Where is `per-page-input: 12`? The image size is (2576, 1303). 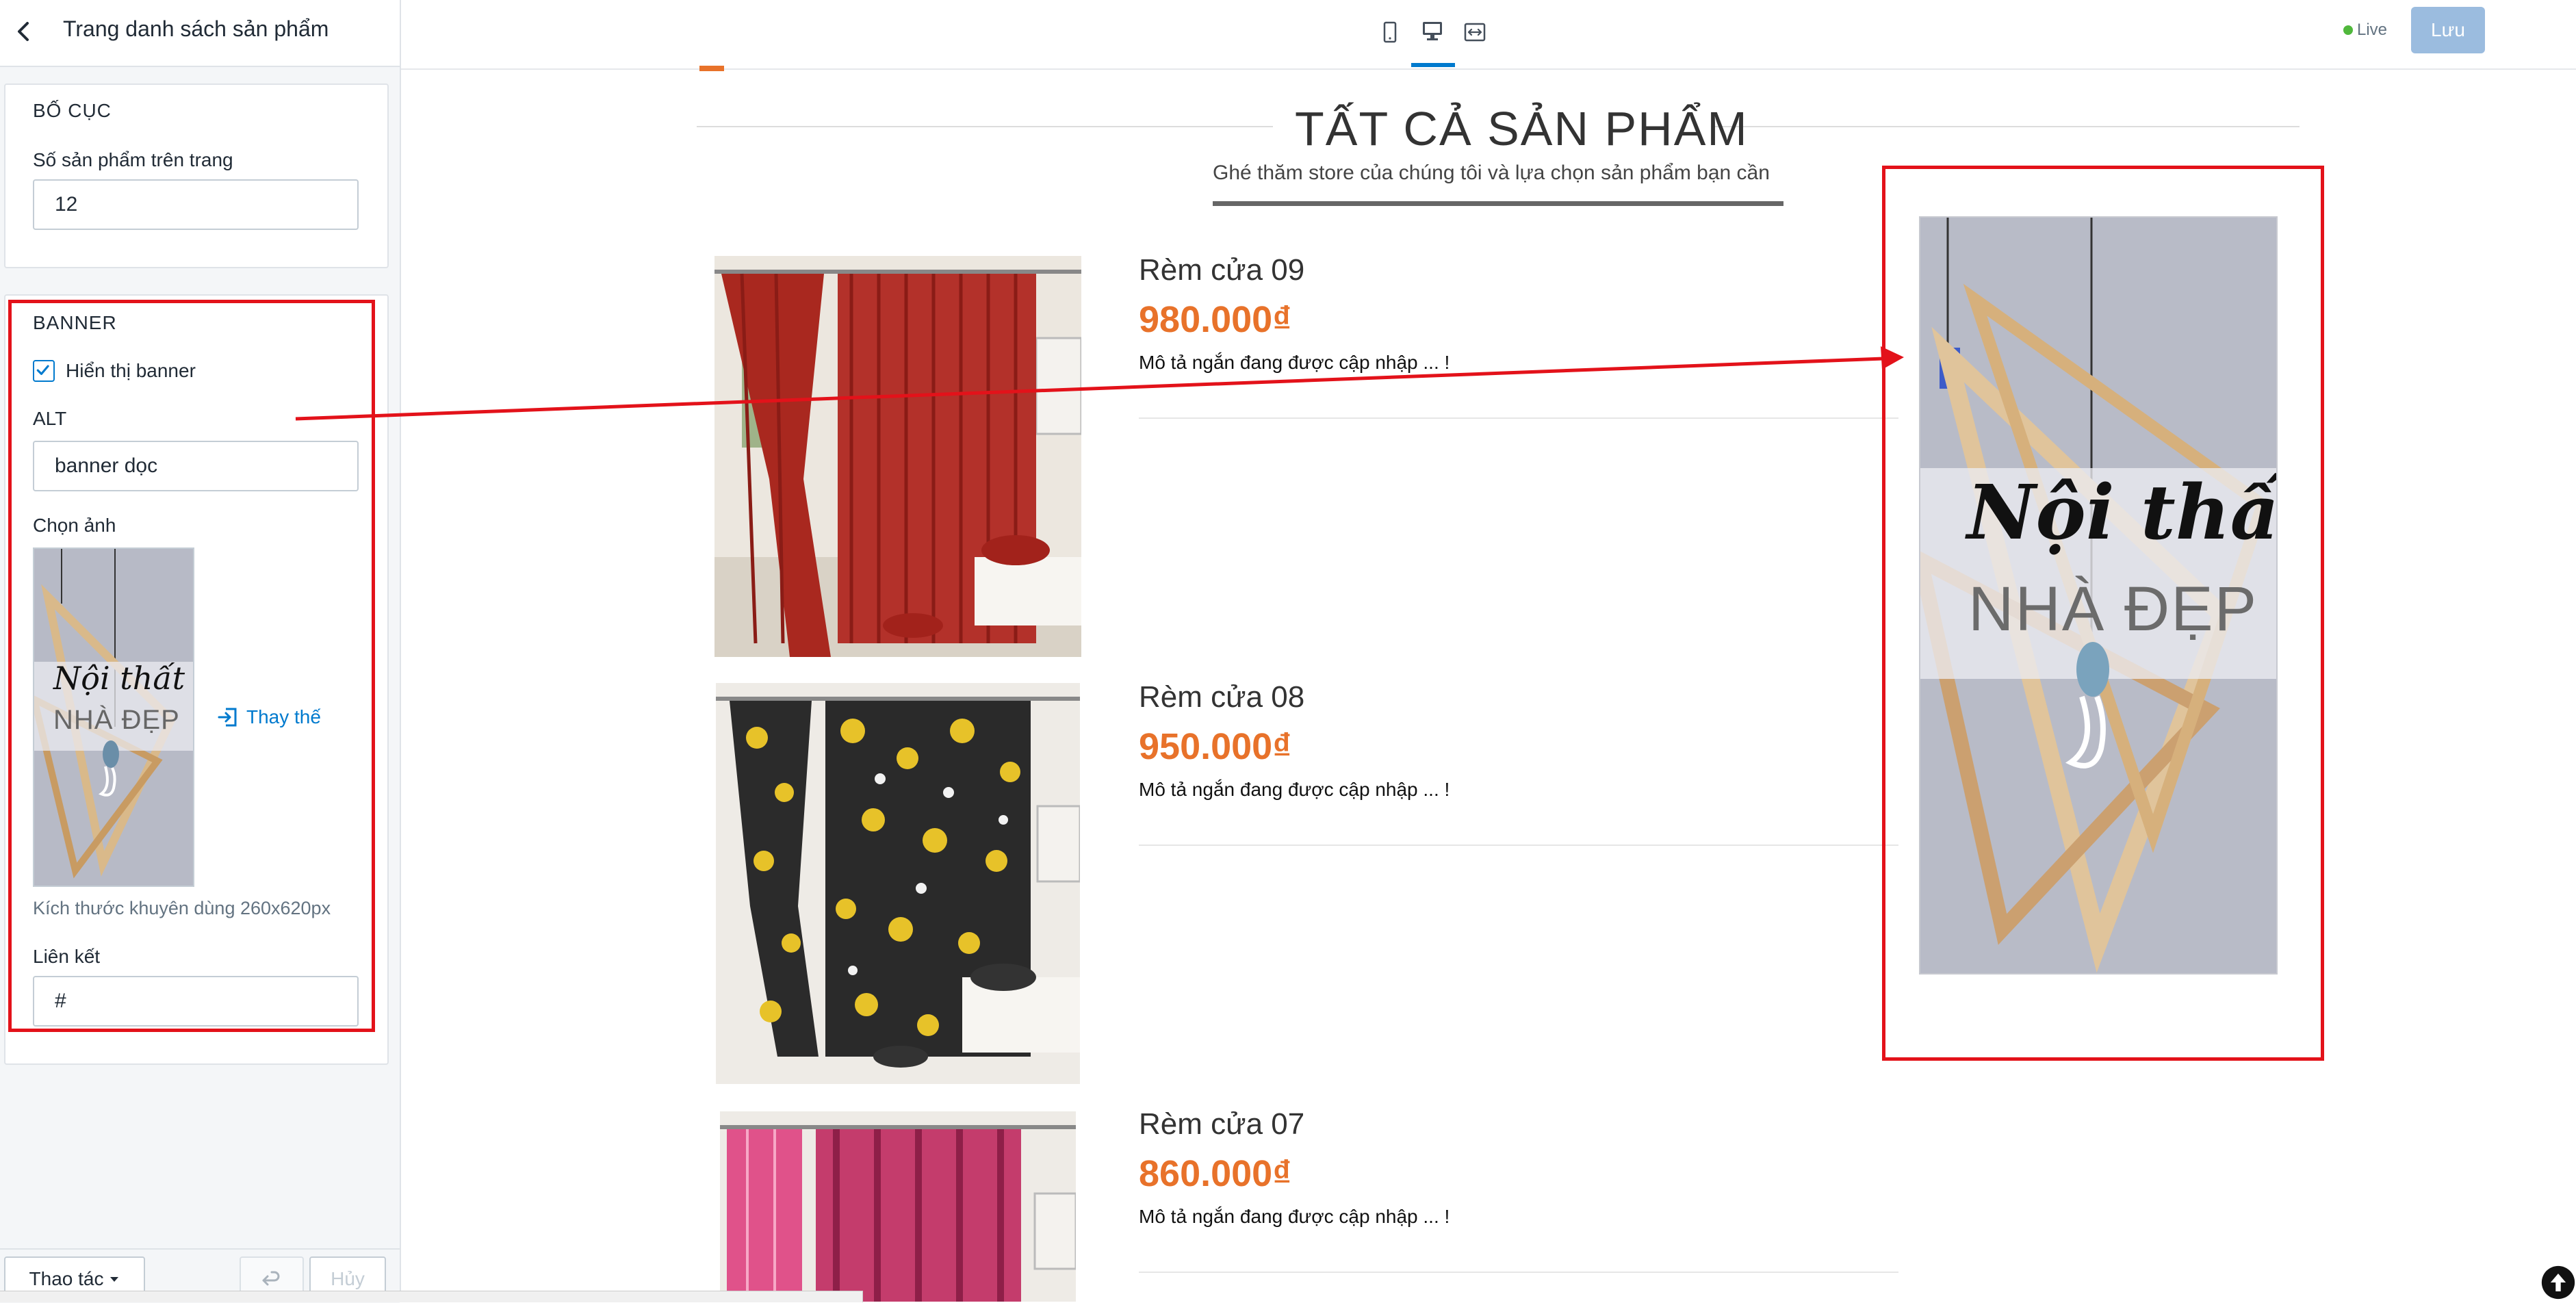 per-page-input: 12 is located at coordinates (196, 204).